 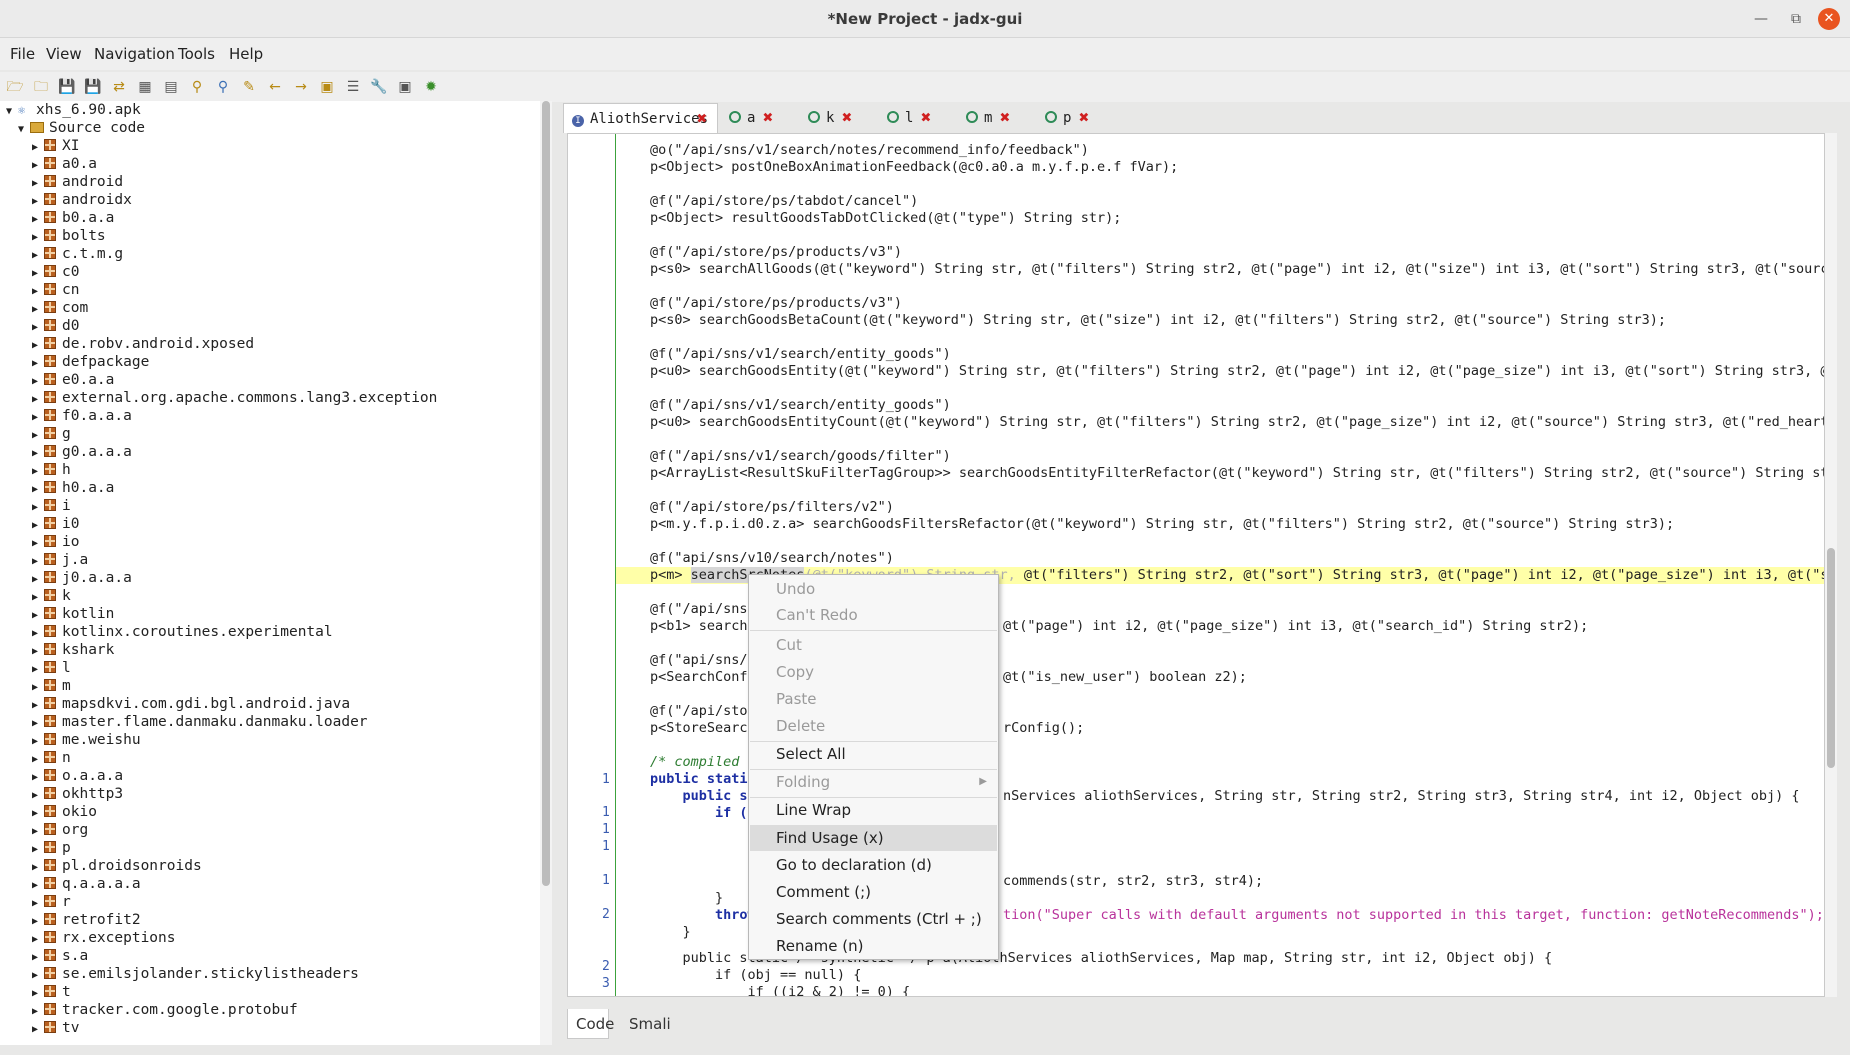 What do you see at coordinates (873, 810) in the screenshot?
I see `menu-item-line-wrap: Line Wrap` at bounding box center [873, 810].